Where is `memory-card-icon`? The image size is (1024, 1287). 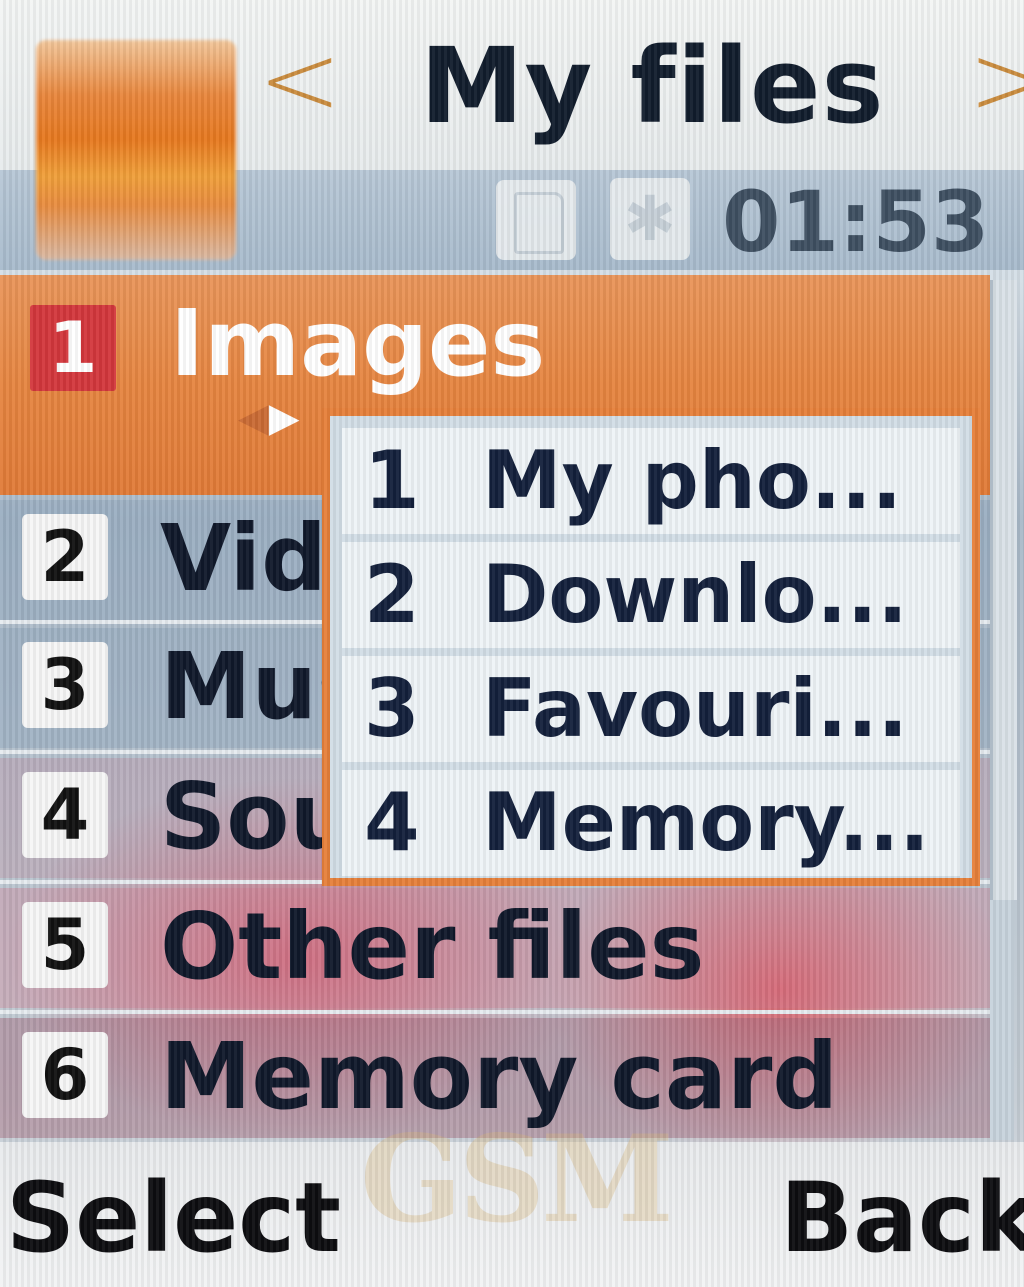
memory-card-icon is located at coordinates (536, 220).